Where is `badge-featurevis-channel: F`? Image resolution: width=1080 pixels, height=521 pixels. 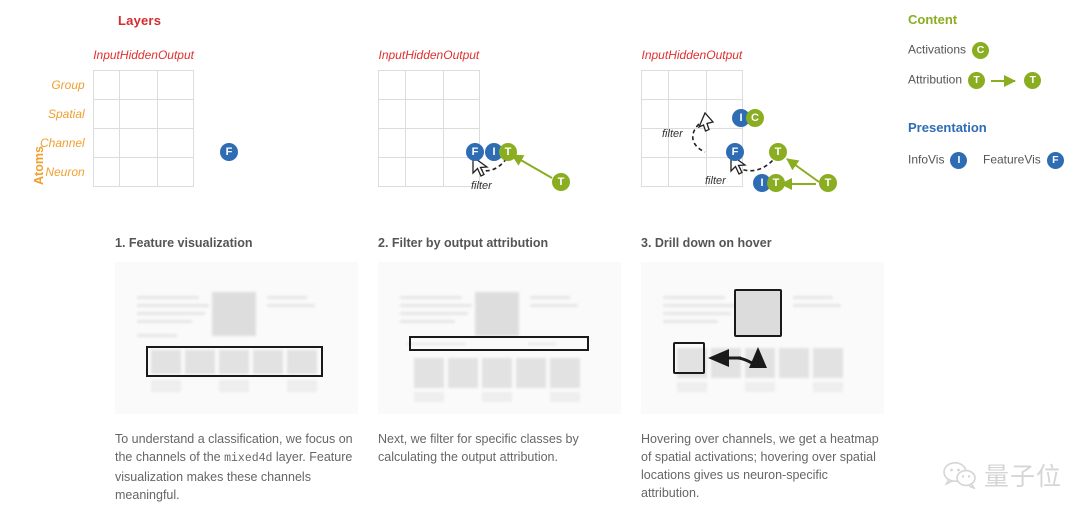 badge-featurevis-channel: F is located at coordinates (735, 152).